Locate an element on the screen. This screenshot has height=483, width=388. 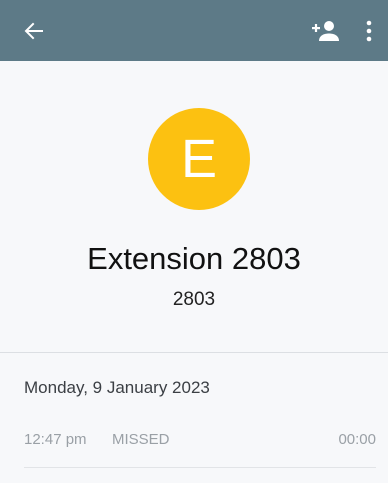
call-time: 12:47 pm is located at coordinates (55, 439).